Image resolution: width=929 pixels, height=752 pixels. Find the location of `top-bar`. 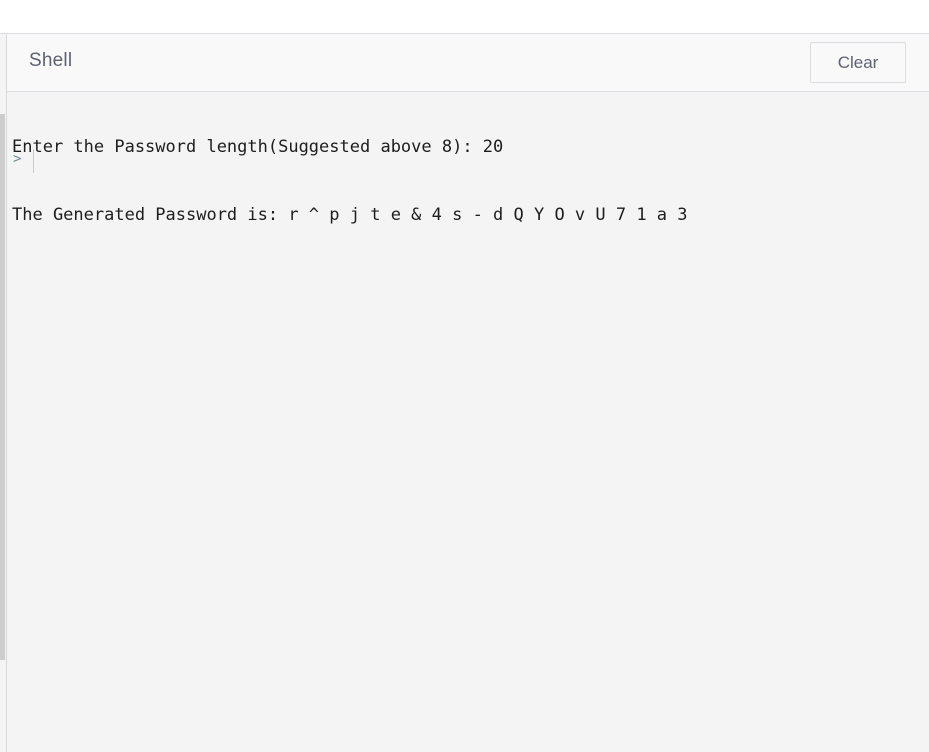

top-bar is located at coordinates (464, 17).